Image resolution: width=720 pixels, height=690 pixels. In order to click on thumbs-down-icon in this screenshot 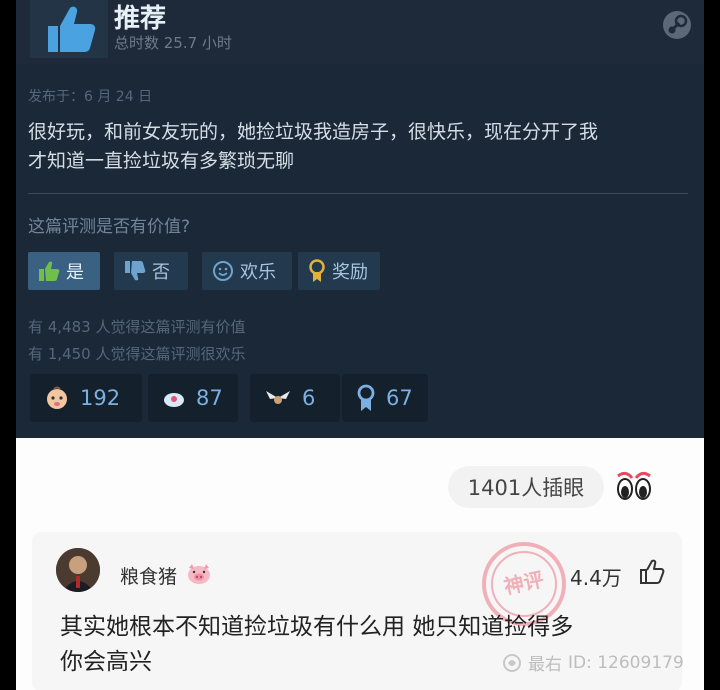, I will do `click(135, 271)`.